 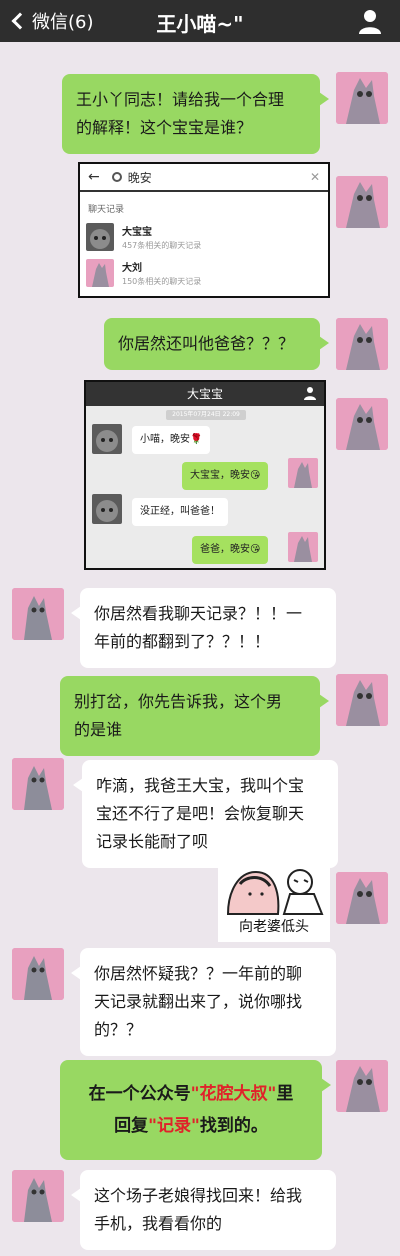 I want to click on search-bar: ← 晚安 ✕, so click(x=204, y=178).